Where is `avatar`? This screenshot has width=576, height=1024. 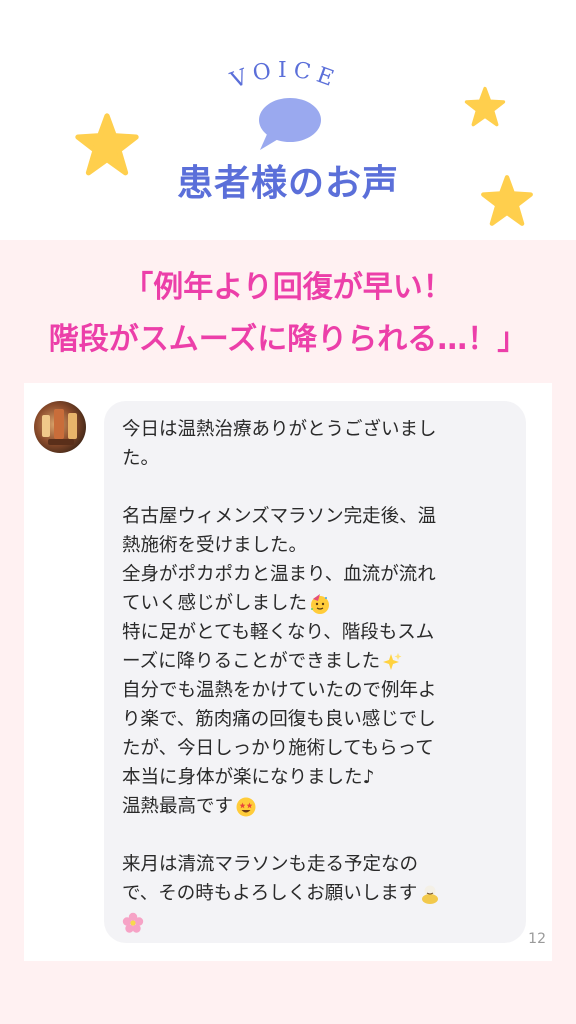
avatar is located at coordinates (60, 427).